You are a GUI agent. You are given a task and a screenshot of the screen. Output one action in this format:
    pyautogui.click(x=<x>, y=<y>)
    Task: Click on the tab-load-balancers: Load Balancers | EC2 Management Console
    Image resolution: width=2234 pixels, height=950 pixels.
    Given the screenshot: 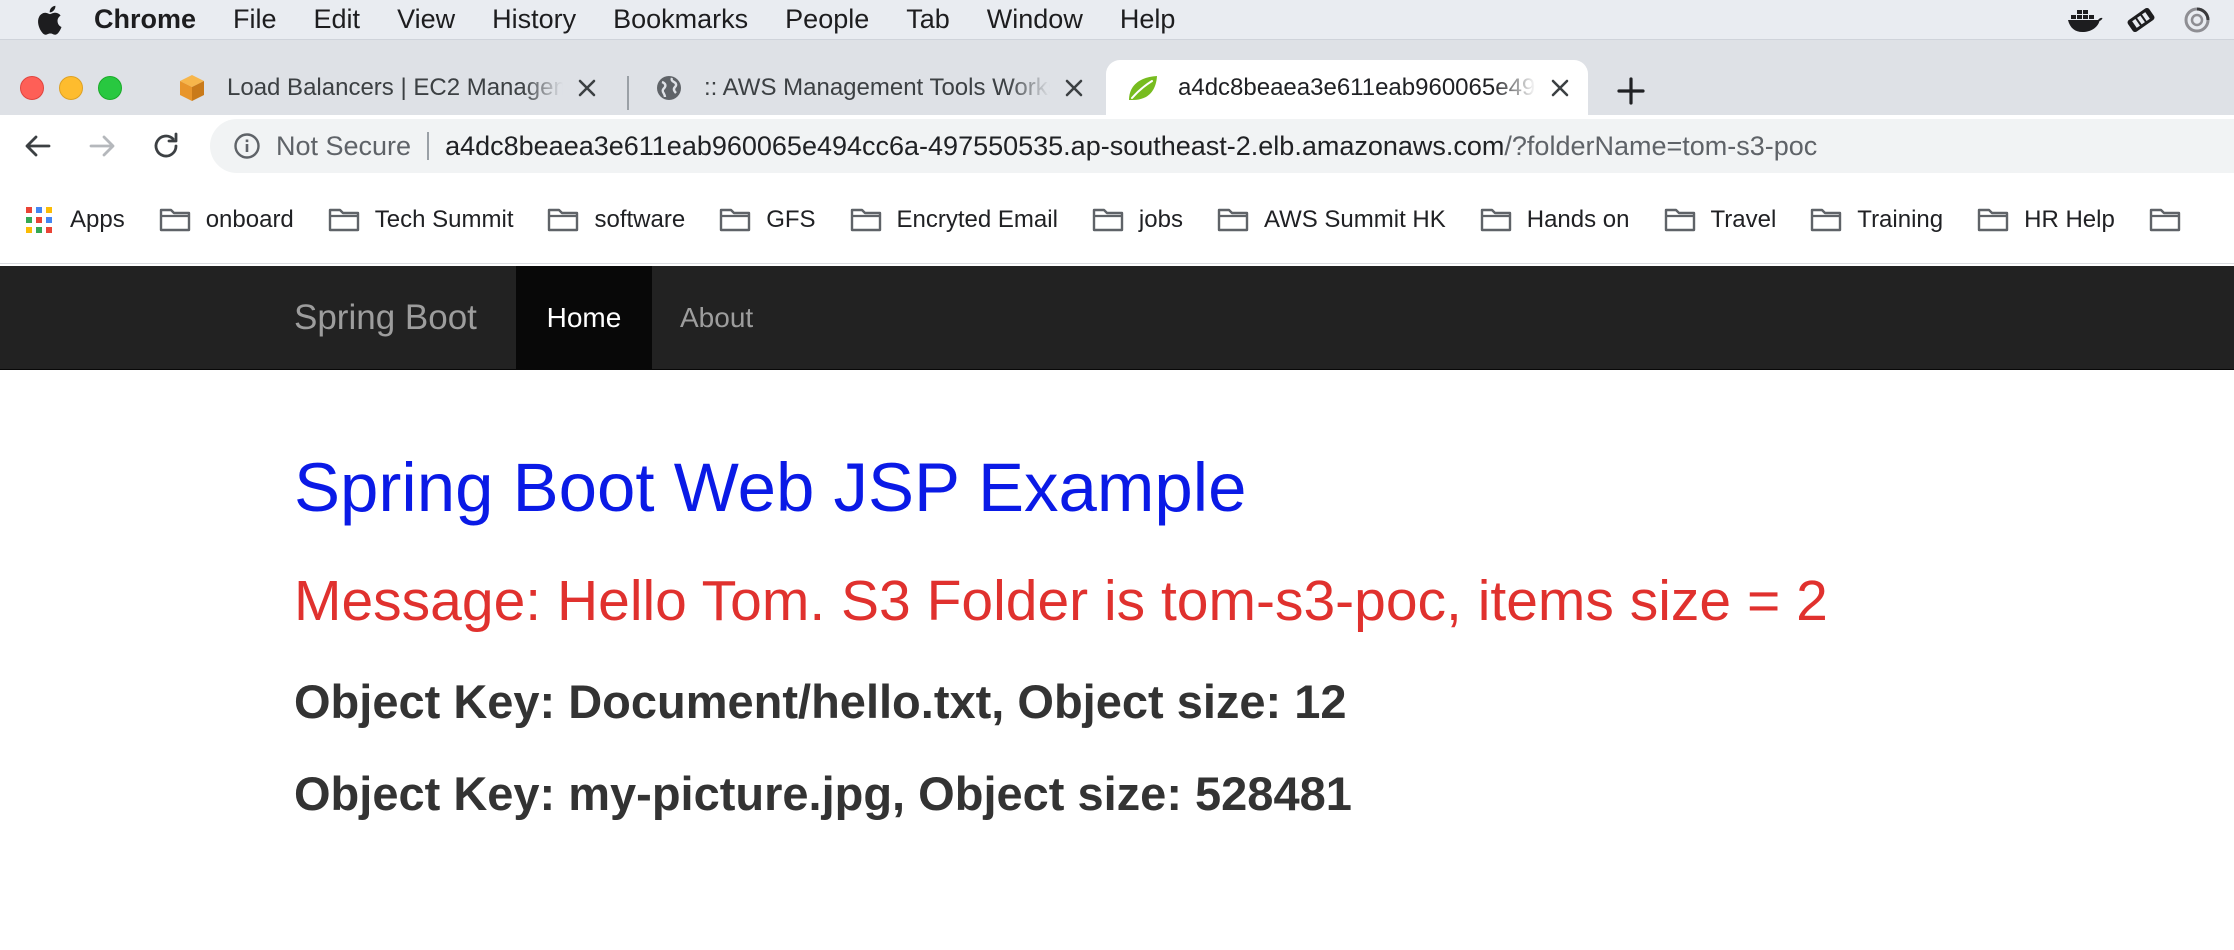 What is the action you would take?
    pyautogui.click(x=385, y=87)
    